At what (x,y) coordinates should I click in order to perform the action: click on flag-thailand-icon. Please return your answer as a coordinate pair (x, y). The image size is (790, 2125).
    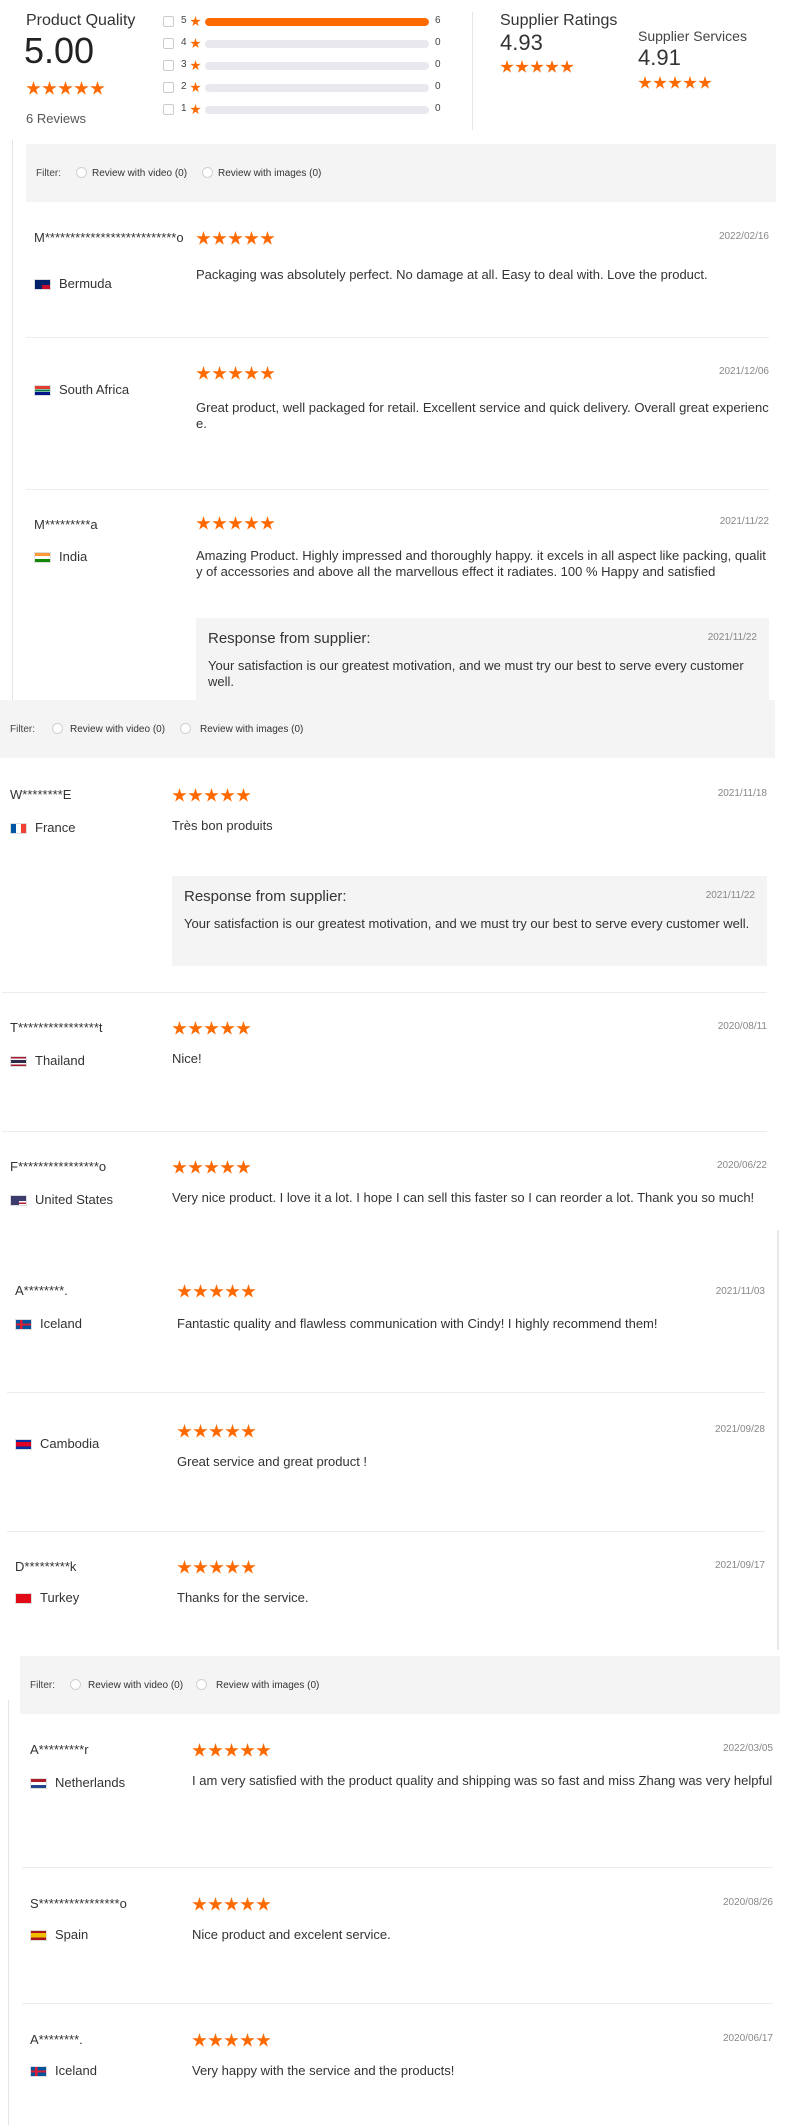
    Looking at the image, I should click on (18, 1061).